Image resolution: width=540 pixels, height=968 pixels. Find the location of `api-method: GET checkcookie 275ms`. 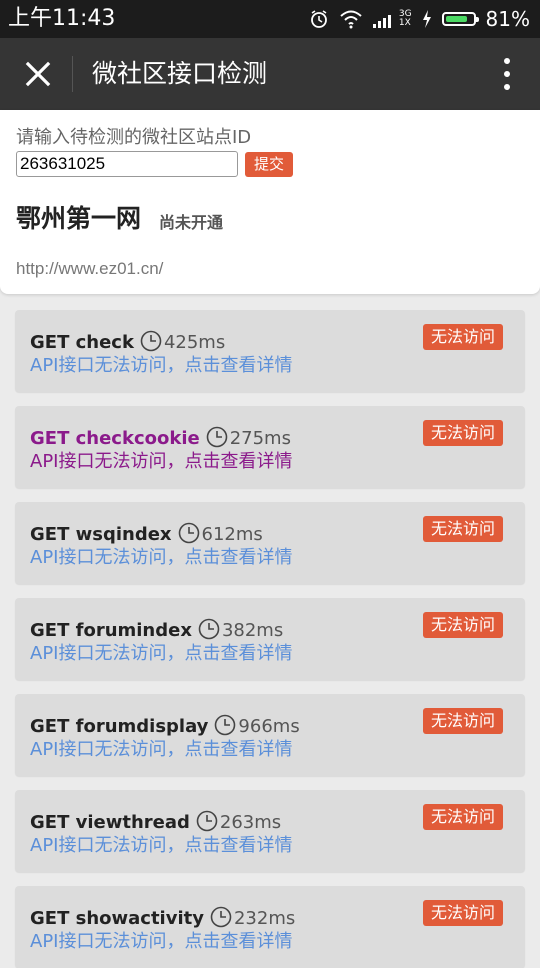

api-method: GET checkcookie 275ms is located at coordinates (160, 438).